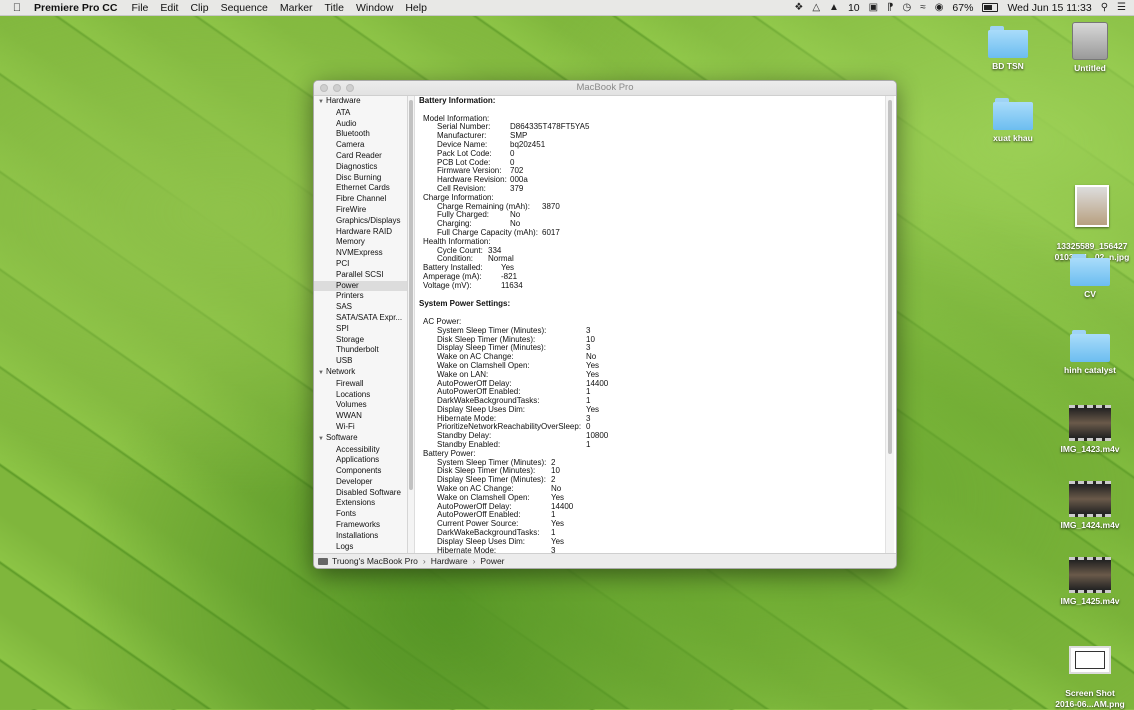 The height and width of the screenshot is (710, 1134). Describe the element at coordinates (939, 7) in the screenshot. I see `sound-icon: ◉` at that location.